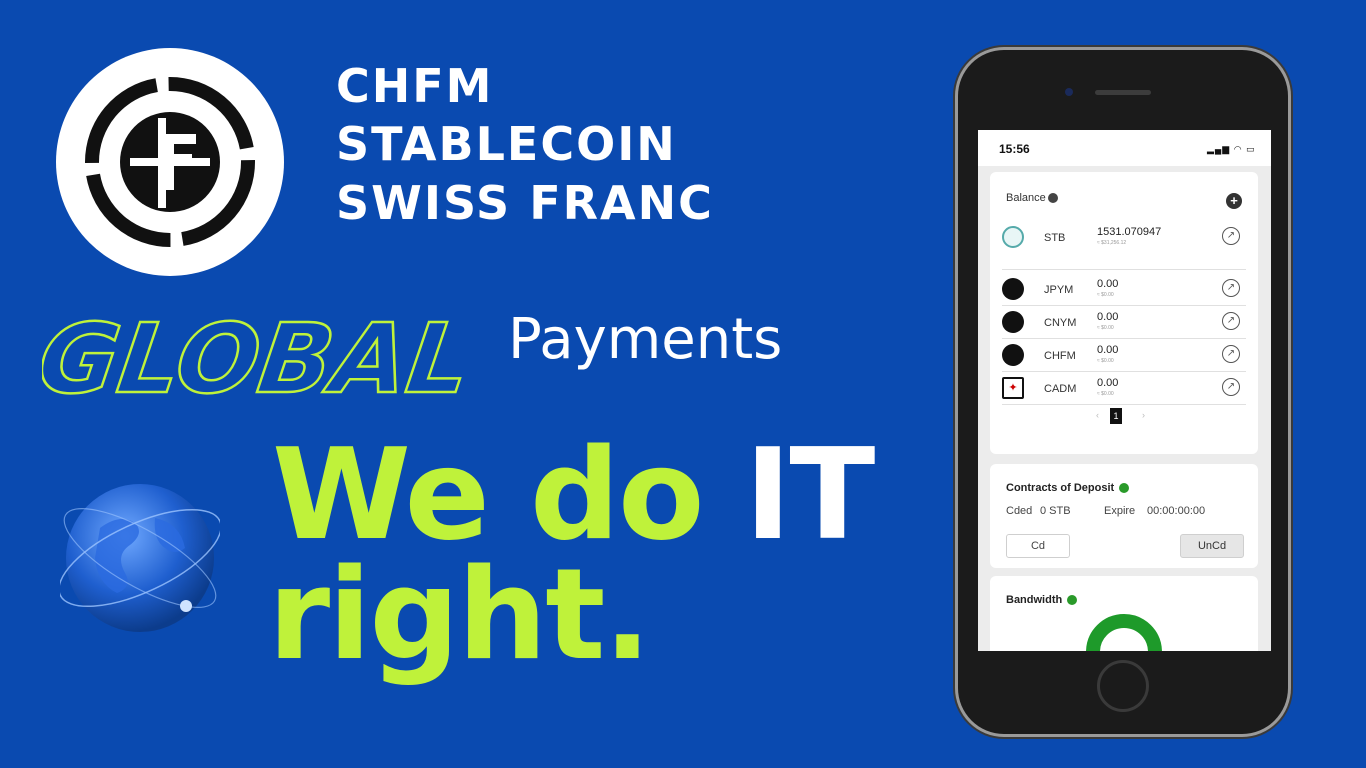  What do you see at coordinates (1129, 232) in the screenshot?
I see `token-amount: 1531.070947` at bounding box center [1129, 232].